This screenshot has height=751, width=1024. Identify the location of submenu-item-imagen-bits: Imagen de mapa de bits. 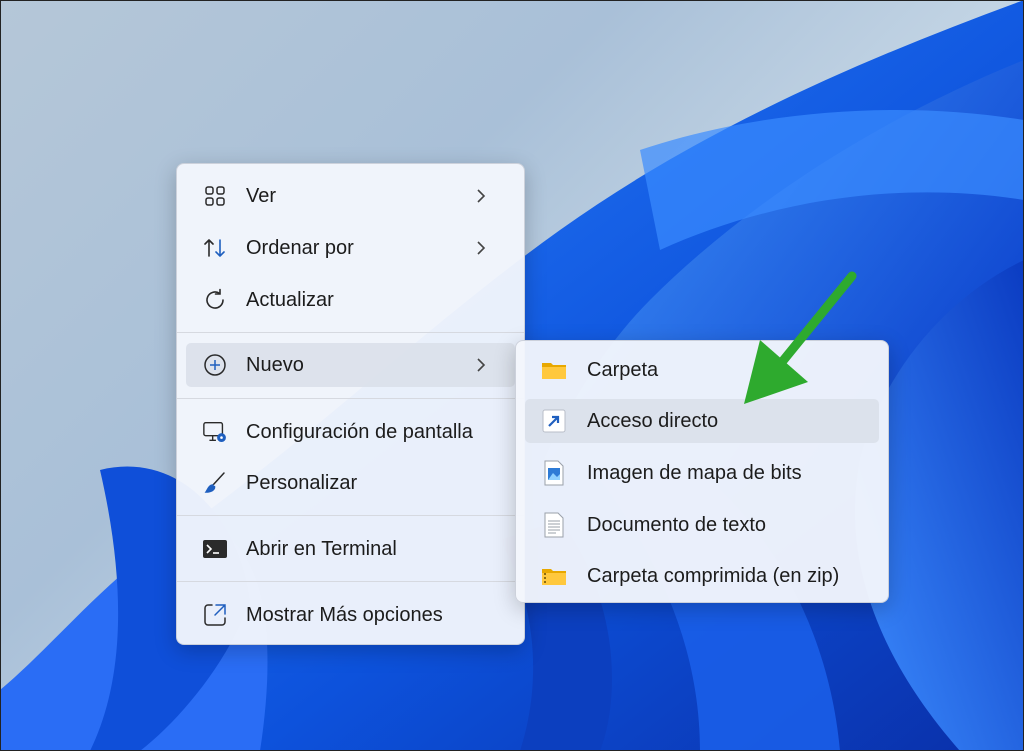
(702, 473).